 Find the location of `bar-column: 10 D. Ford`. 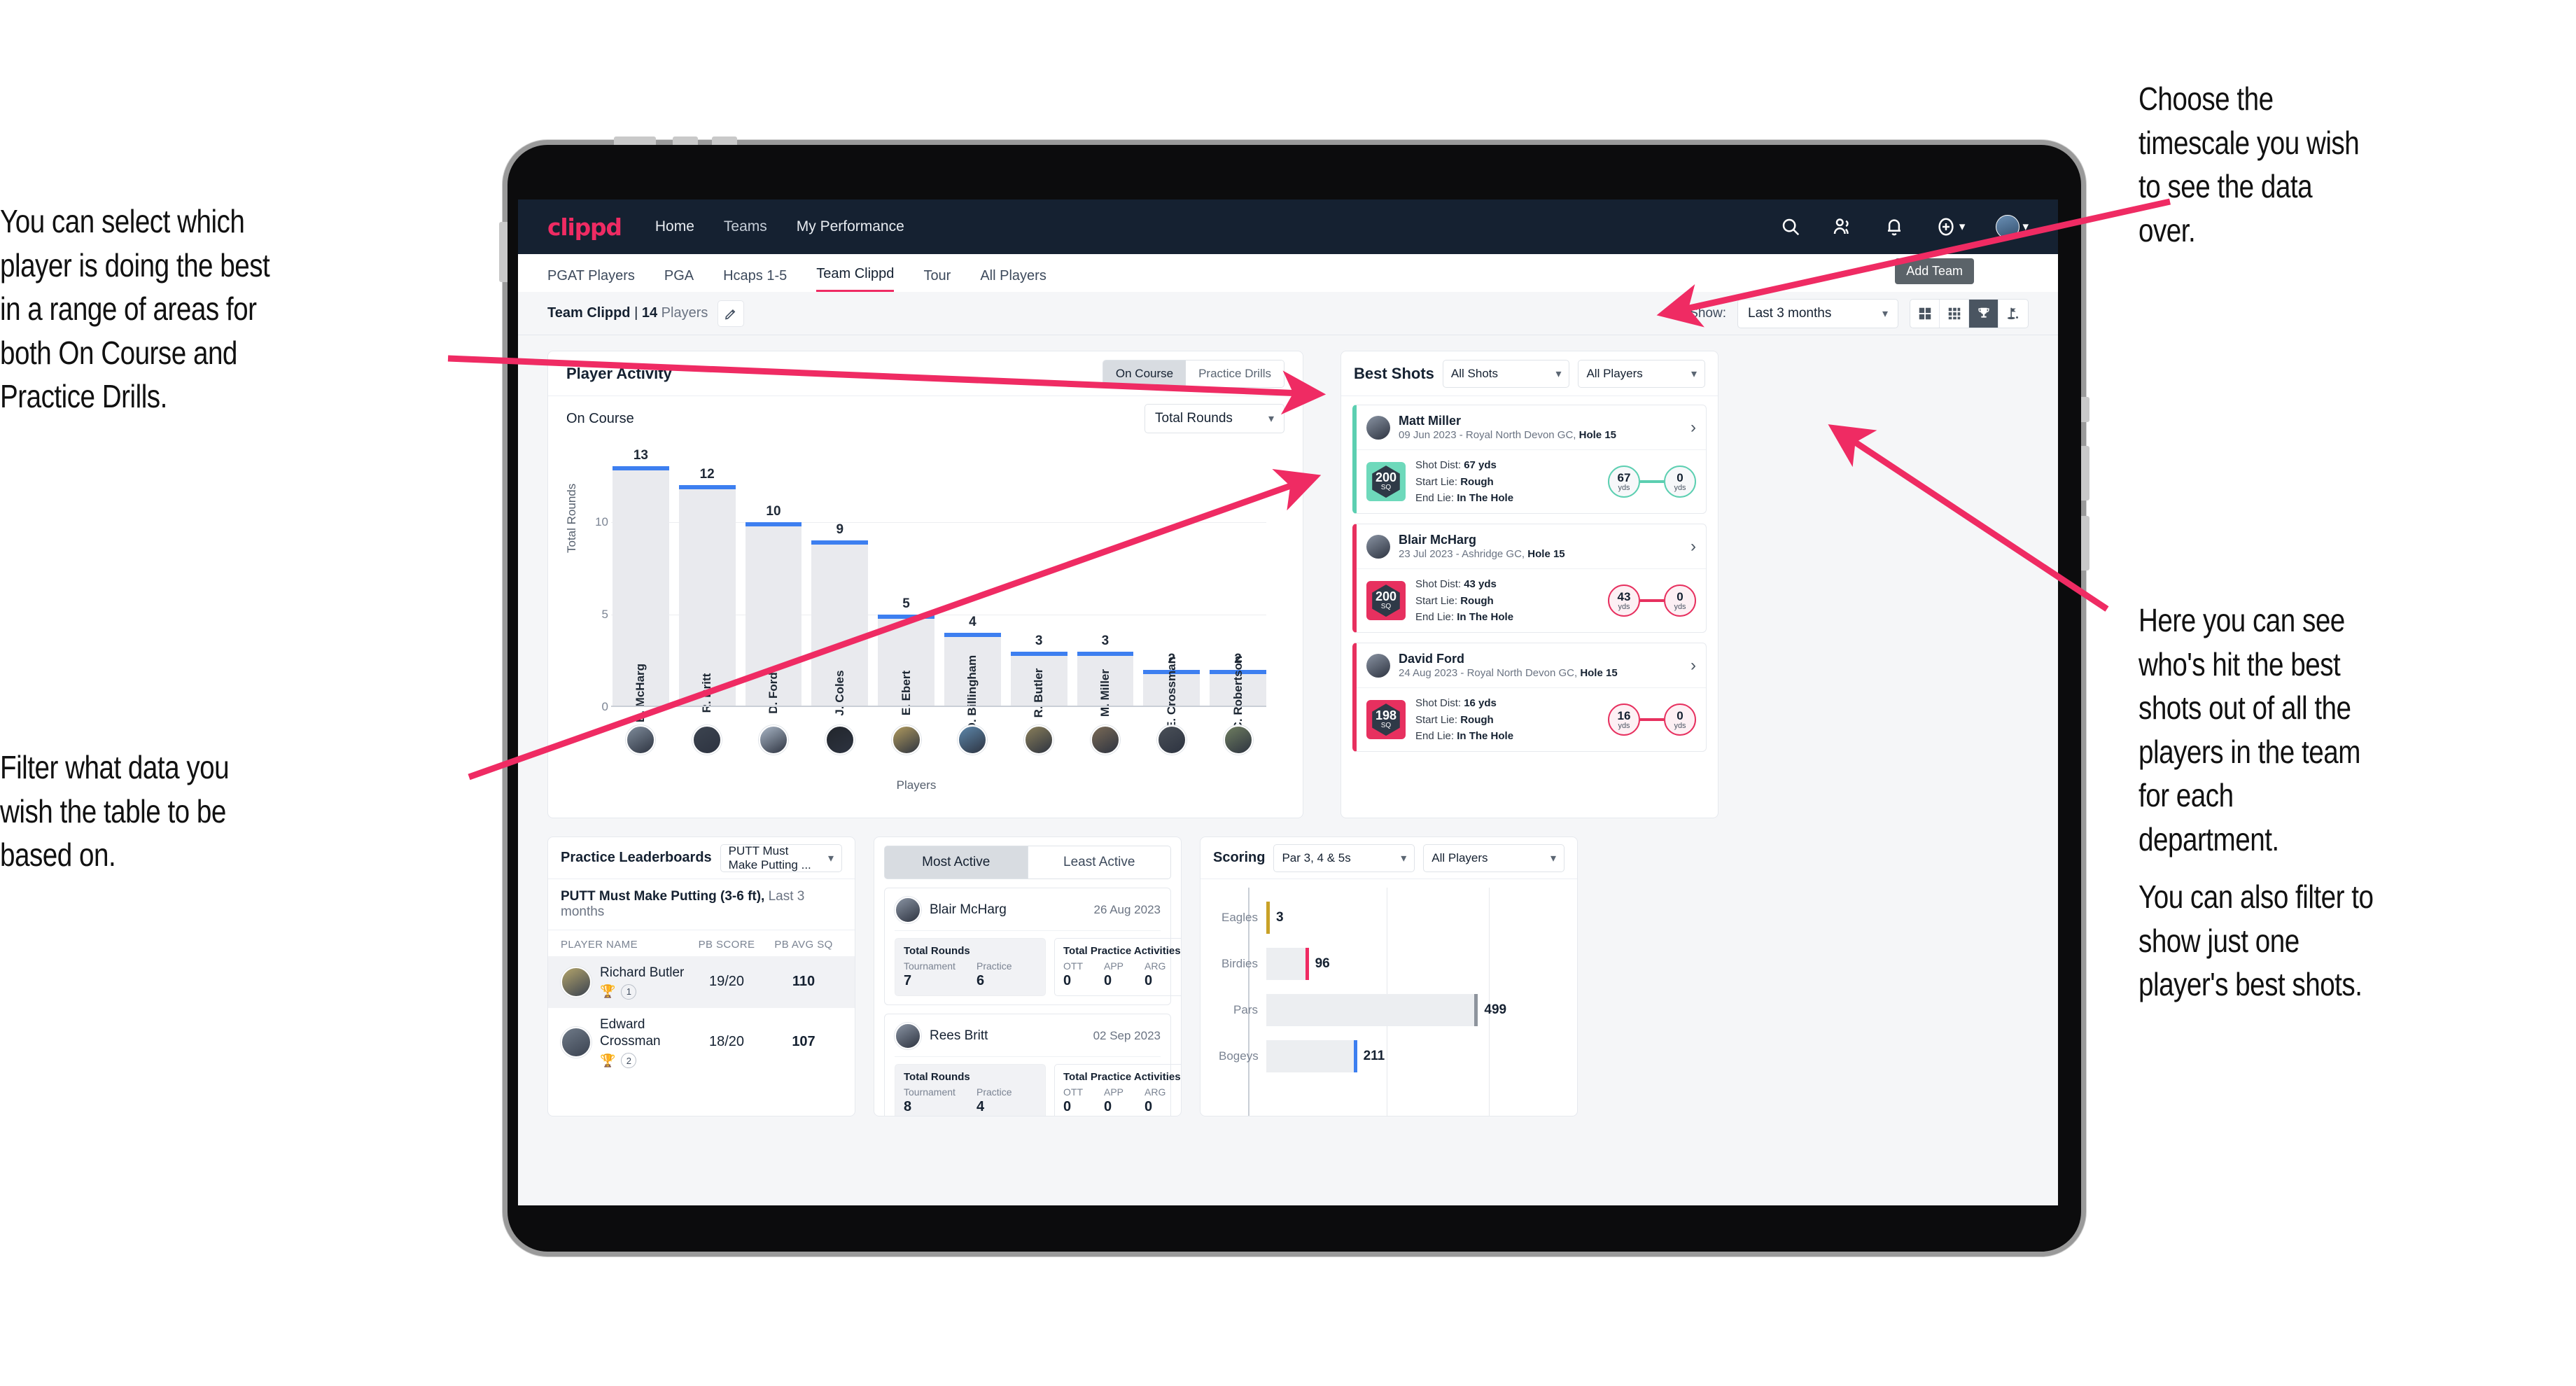

bar-column: 10 D. Ford is located at coordinates (773, 581).